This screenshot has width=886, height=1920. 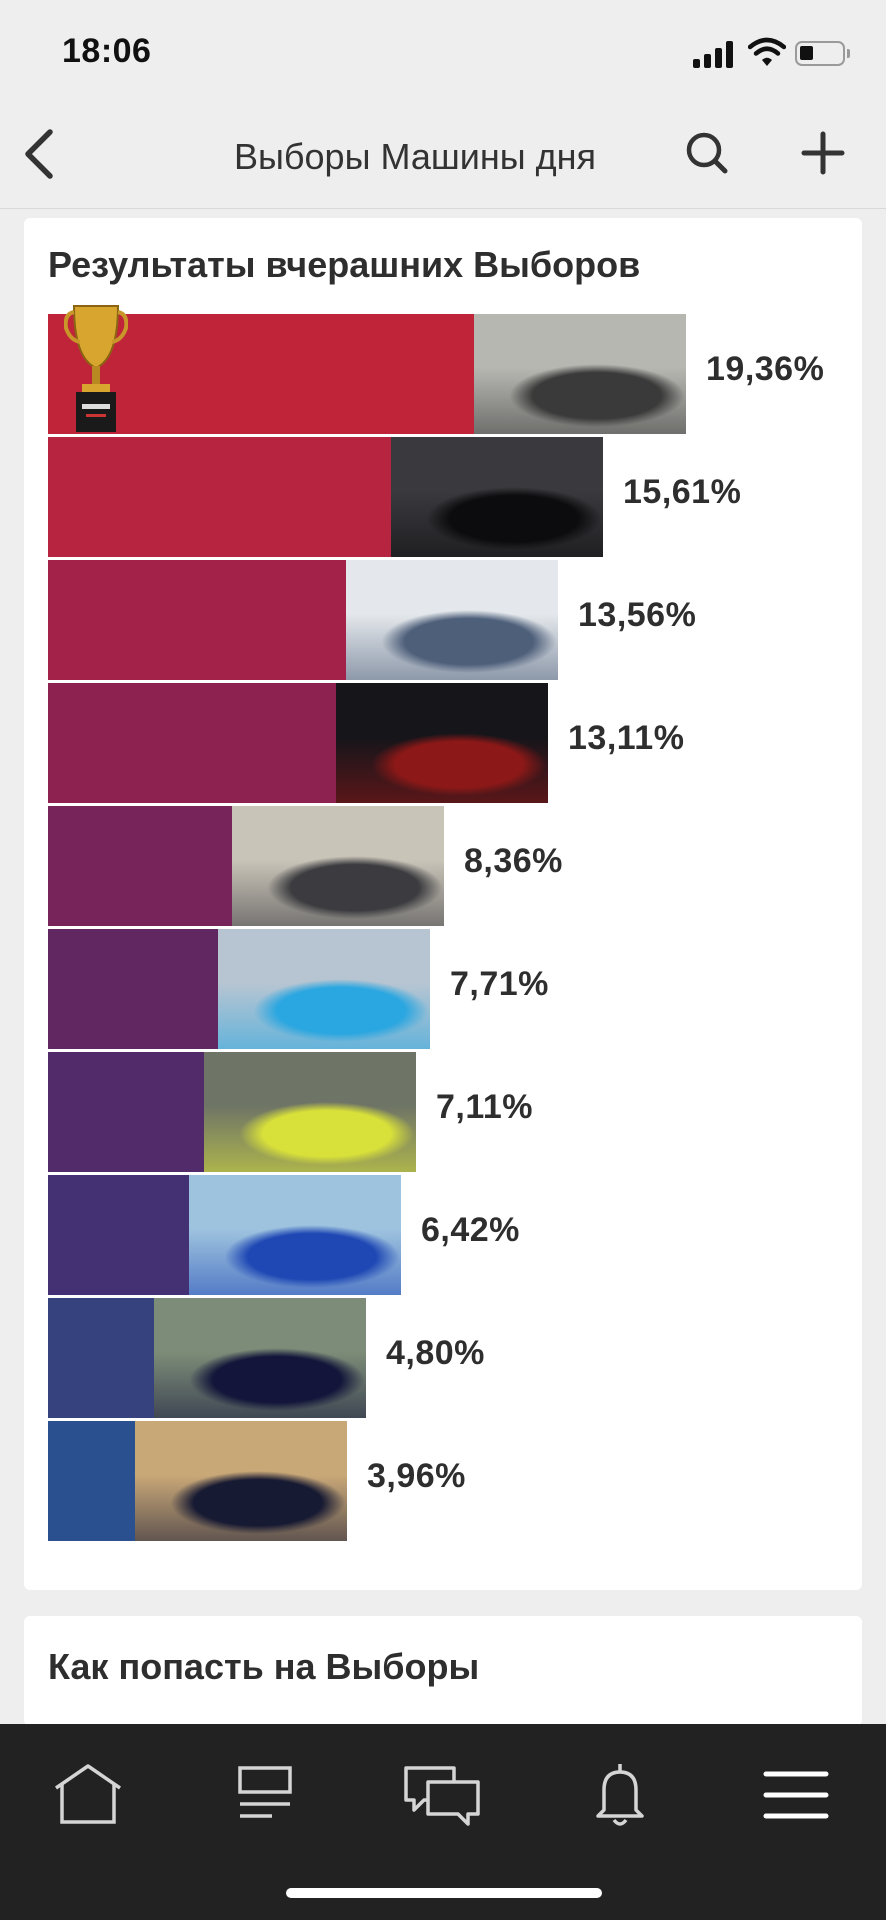 I want to click on result-bar-row: 7,71%, so click(x=319, y=989).